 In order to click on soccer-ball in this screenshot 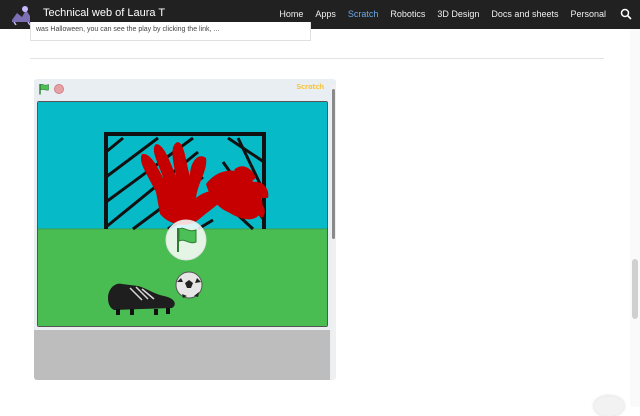, I will do `click(189, 285)`.